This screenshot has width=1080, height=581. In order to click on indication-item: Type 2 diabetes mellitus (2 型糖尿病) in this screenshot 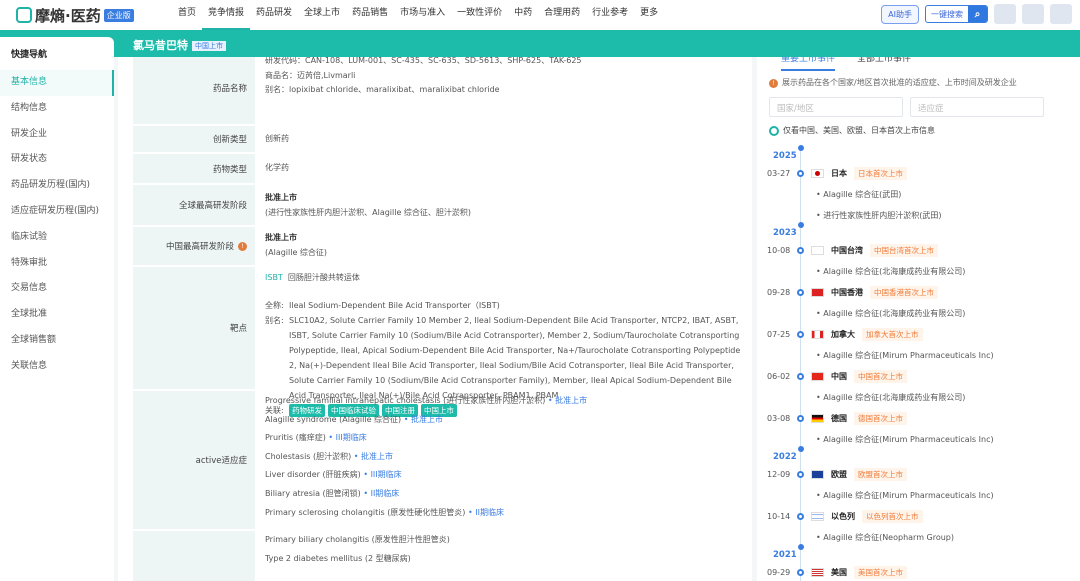, I will do `click(503, 559)`.